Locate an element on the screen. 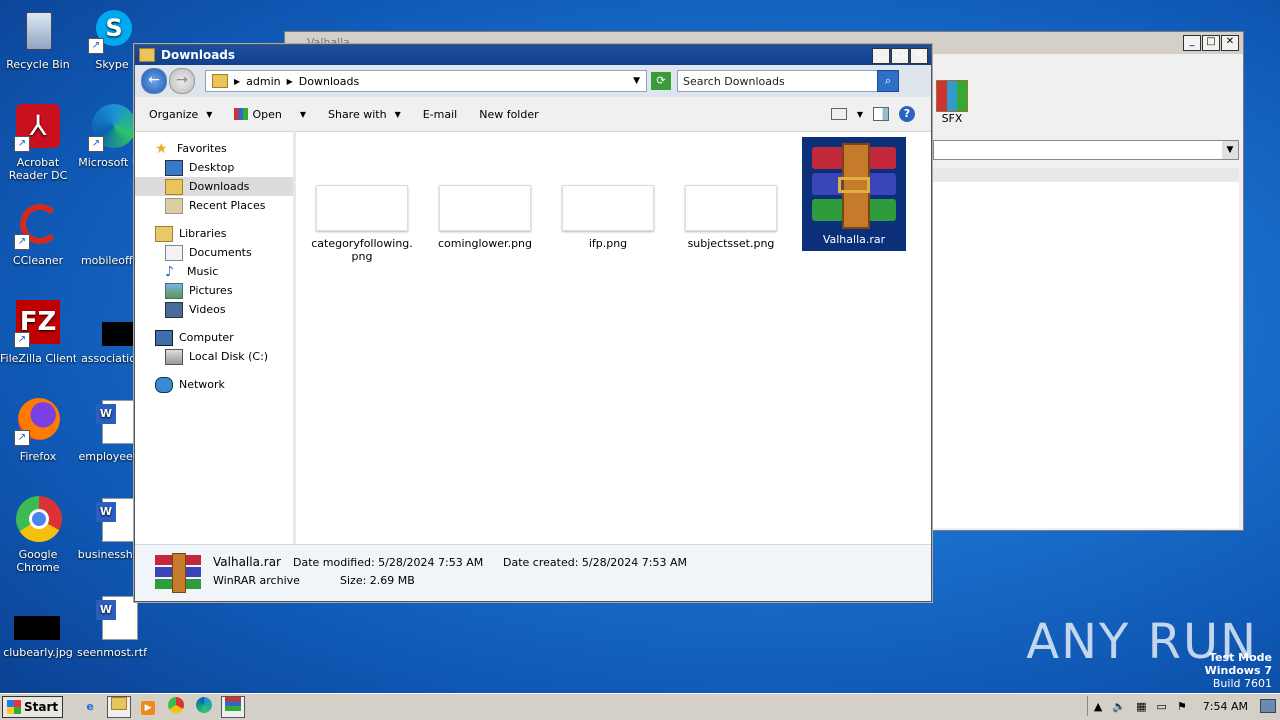 This screenshot has width=1280, height=720. nav-recent-places: Recent Places is located at coordinates (214, 205).